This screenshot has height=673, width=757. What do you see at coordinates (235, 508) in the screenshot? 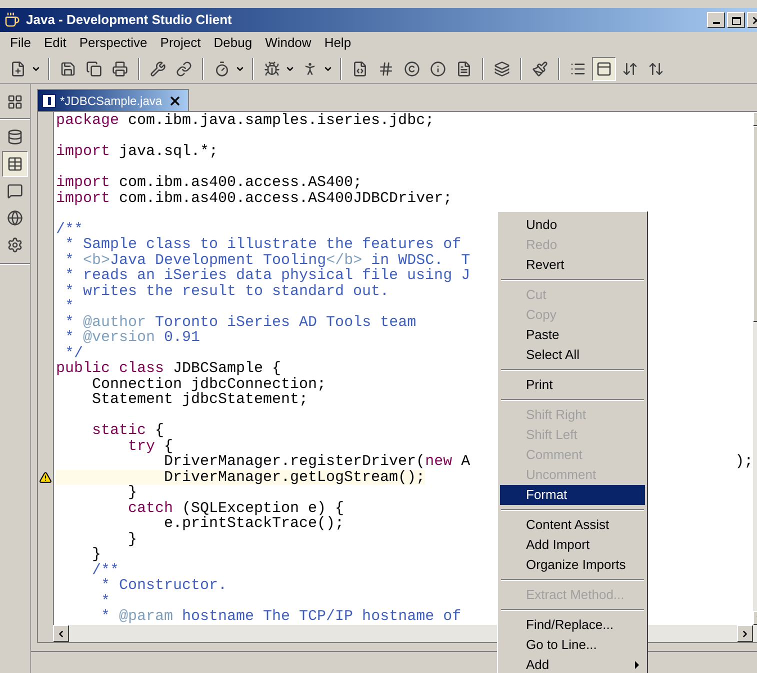
I see `code-line: catch (SQLException e) {` at bounding box center [235, 508].